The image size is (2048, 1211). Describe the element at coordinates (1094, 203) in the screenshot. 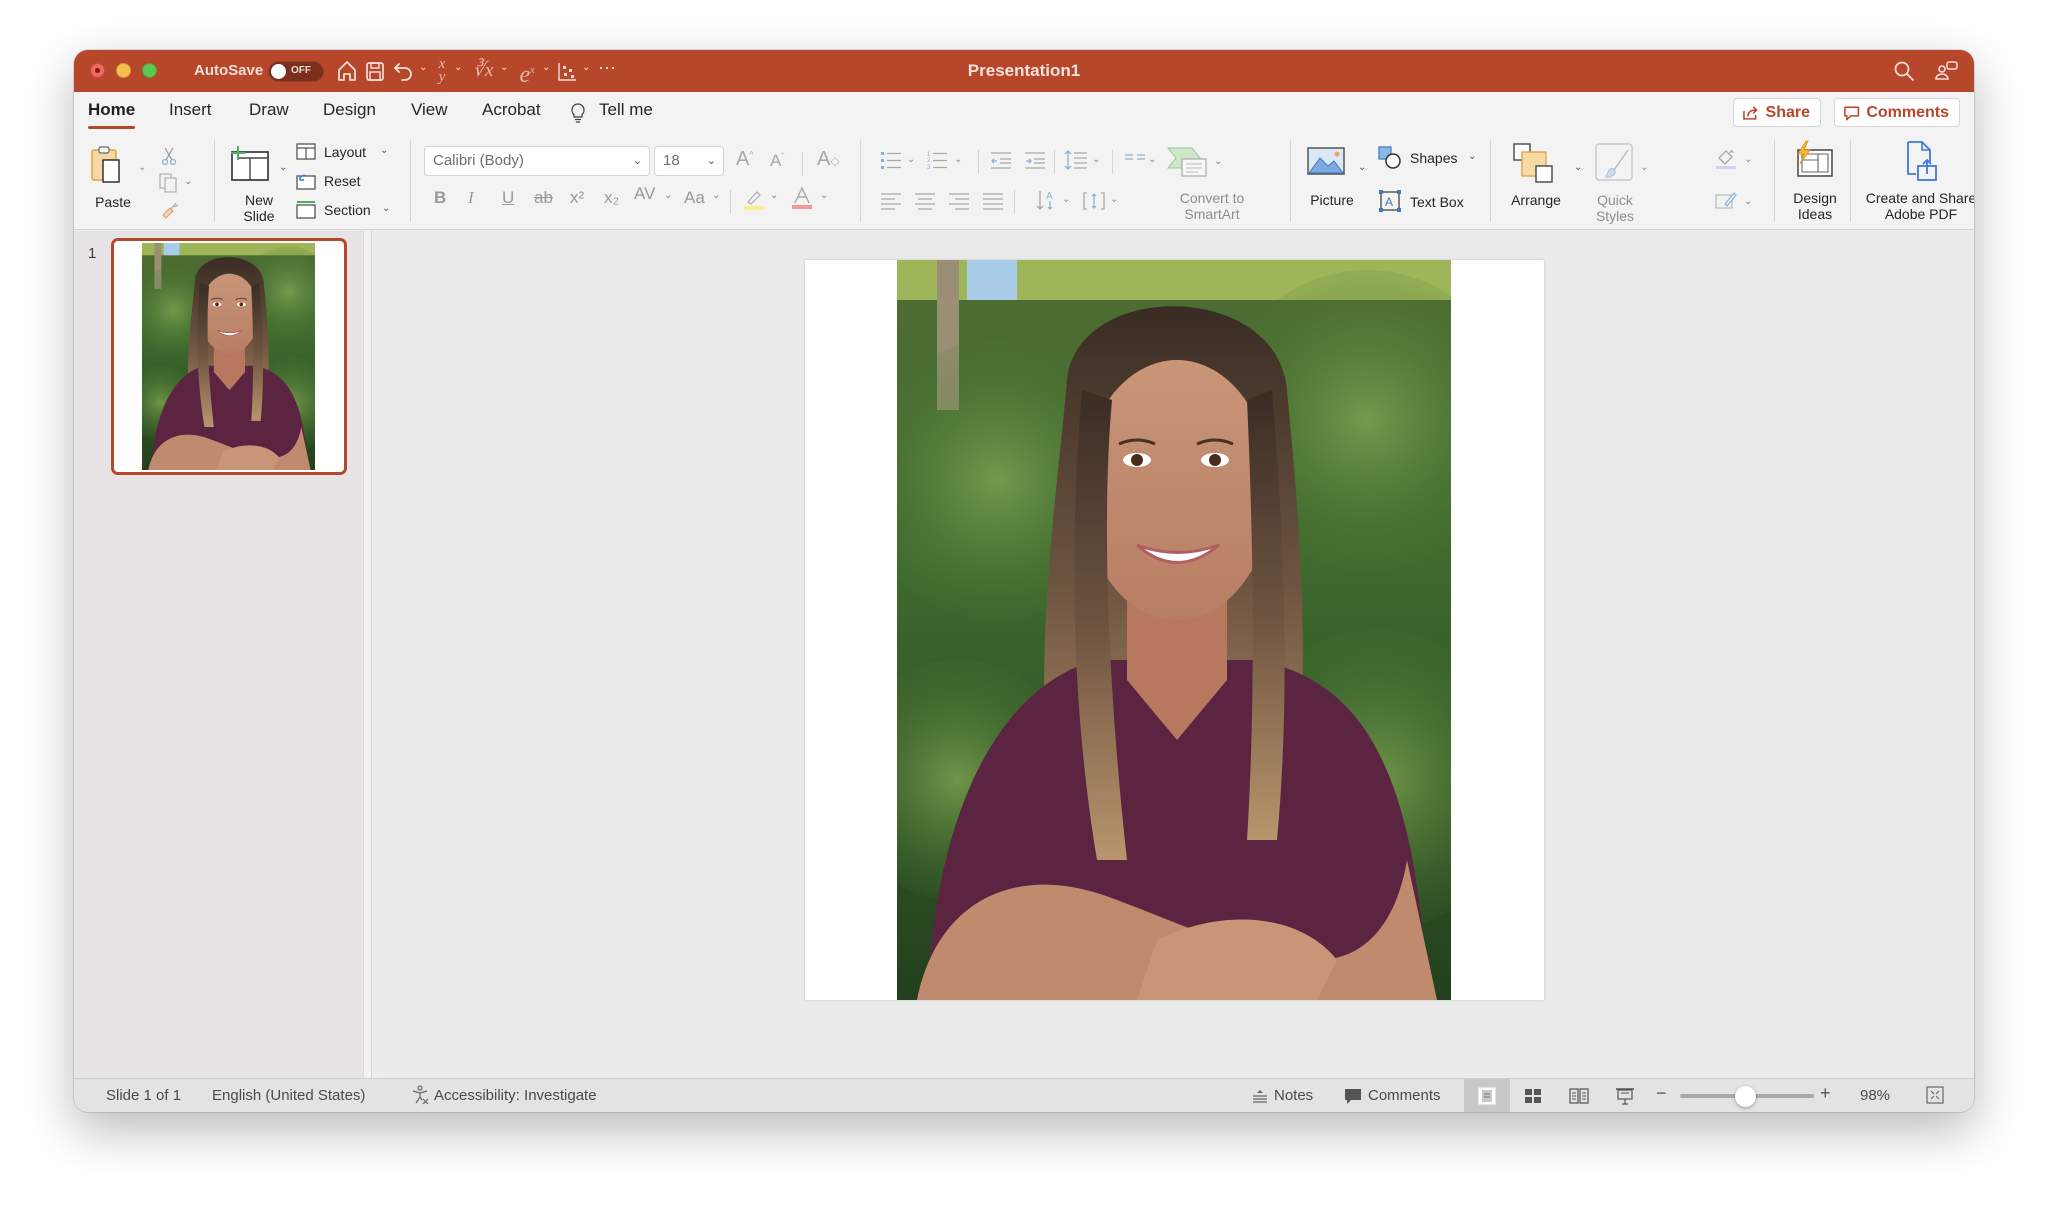

I see `align-text-button` at that location.